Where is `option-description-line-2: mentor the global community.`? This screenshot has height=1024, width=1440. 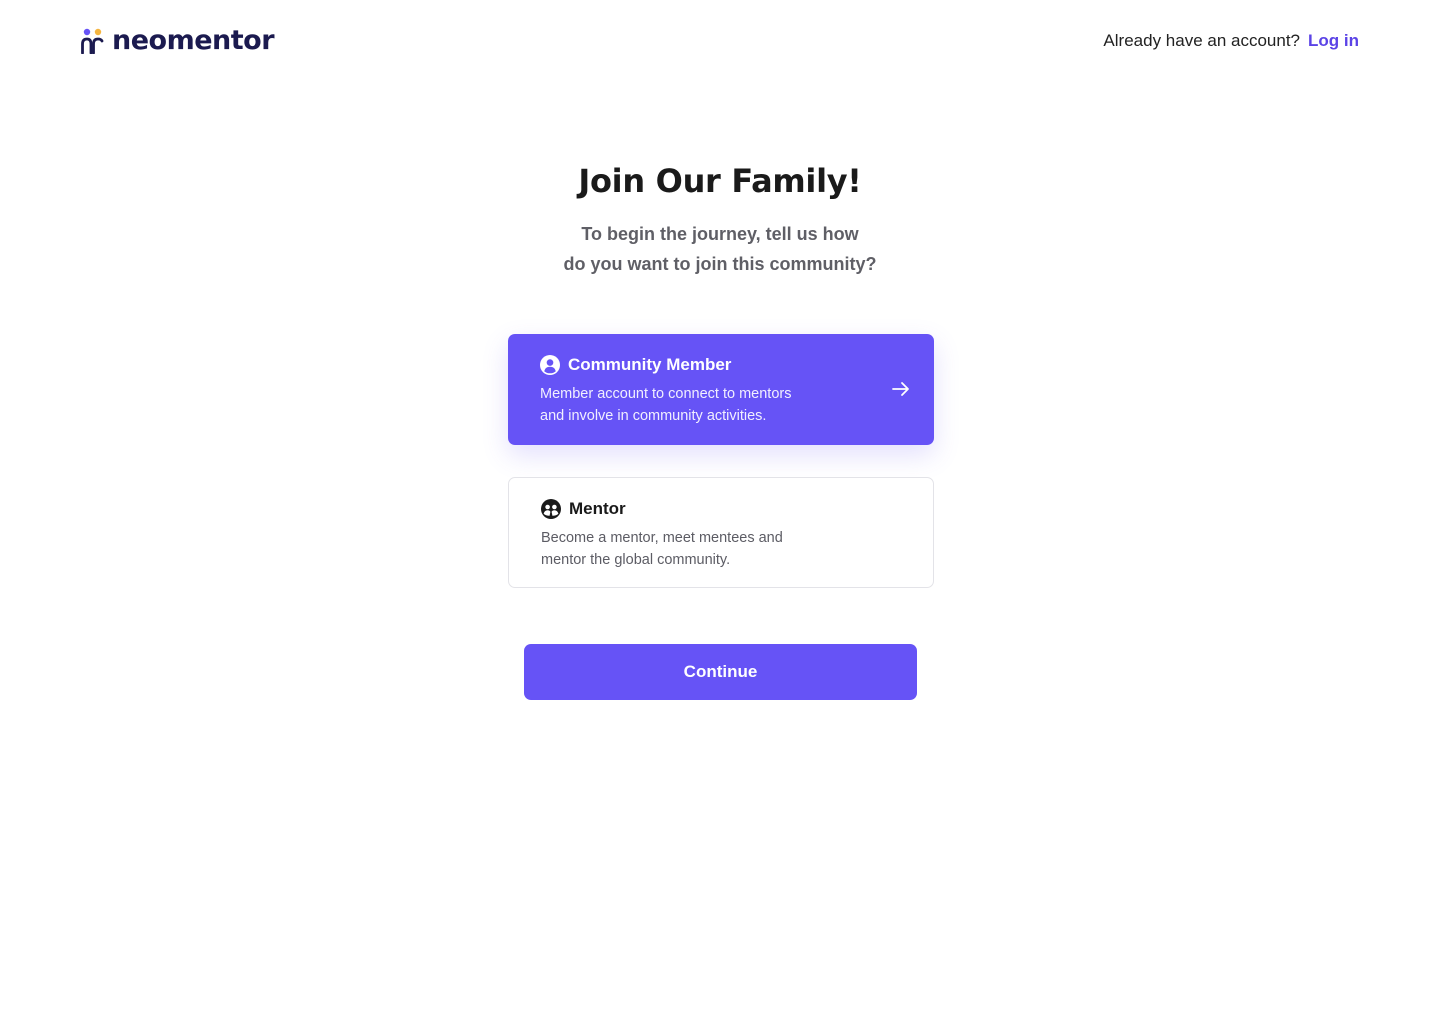 option-description-line-2: mentor the global community. is located at coordinates (636, 560).